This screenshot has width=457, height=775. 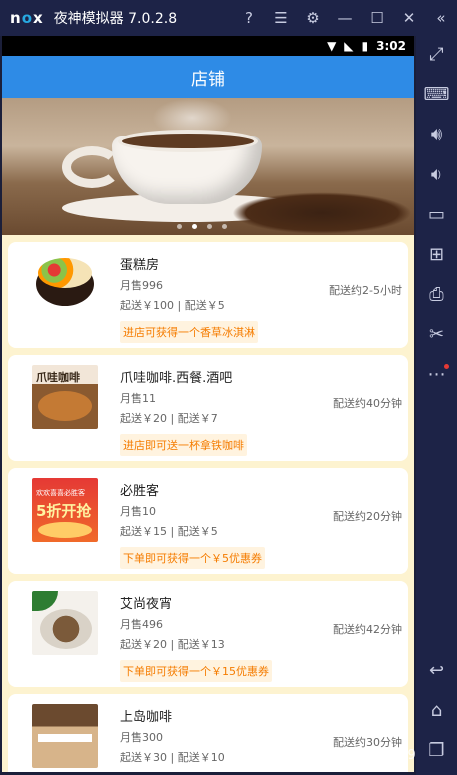 I want to click on minimize-icon: —, so click(x=345, y=18).